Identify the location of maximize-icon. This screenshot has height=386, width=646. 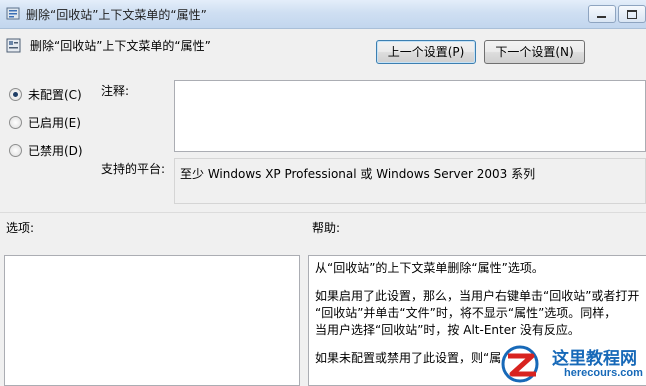
(632, 14).